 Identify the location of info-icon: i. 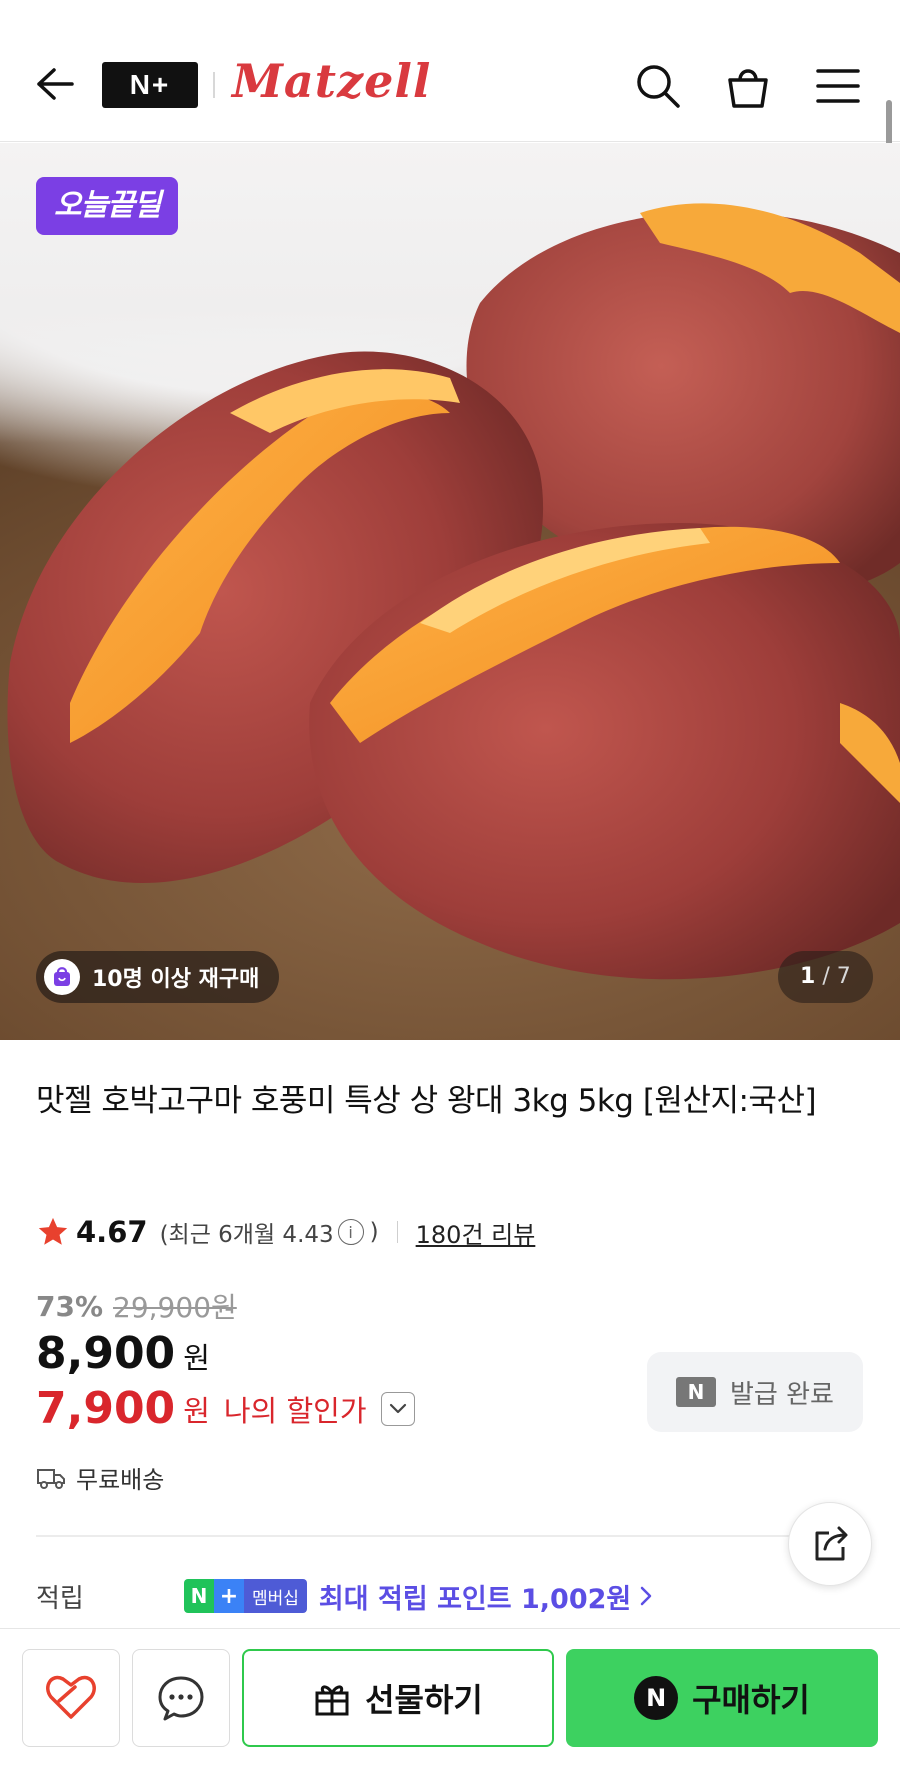
(350, 1232).